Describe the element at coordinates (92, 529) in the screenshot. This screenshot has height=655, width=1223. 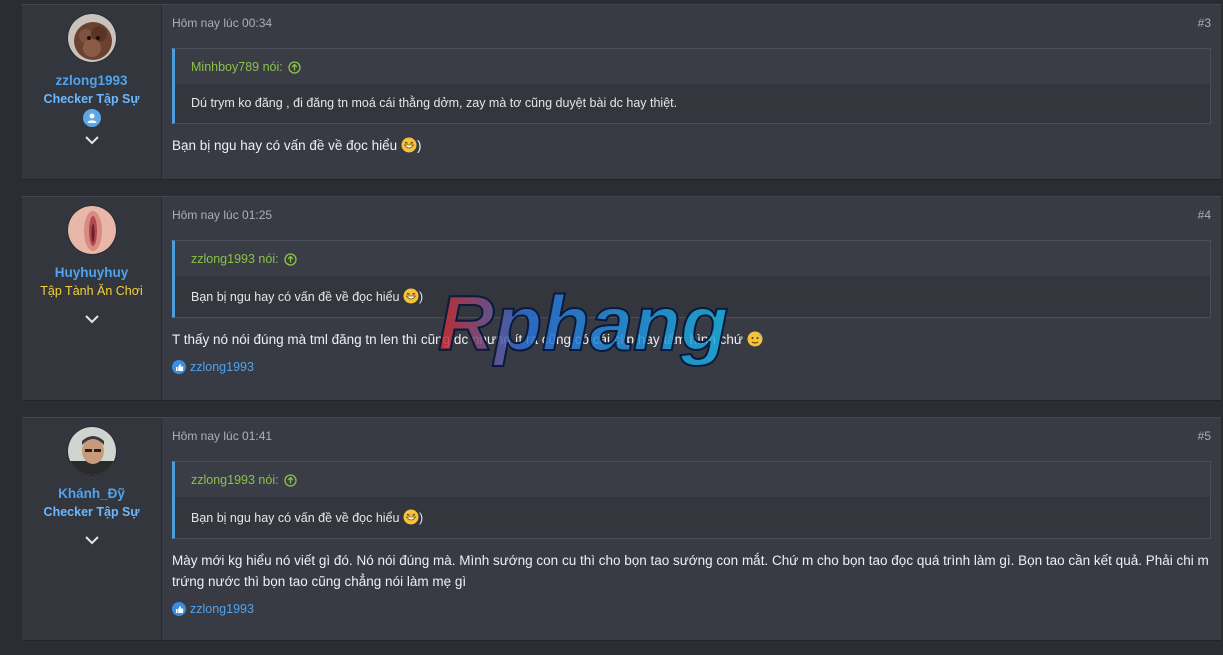
I see `user-cell: Khánh_Đỹ Checker Tập Sự` at that location.